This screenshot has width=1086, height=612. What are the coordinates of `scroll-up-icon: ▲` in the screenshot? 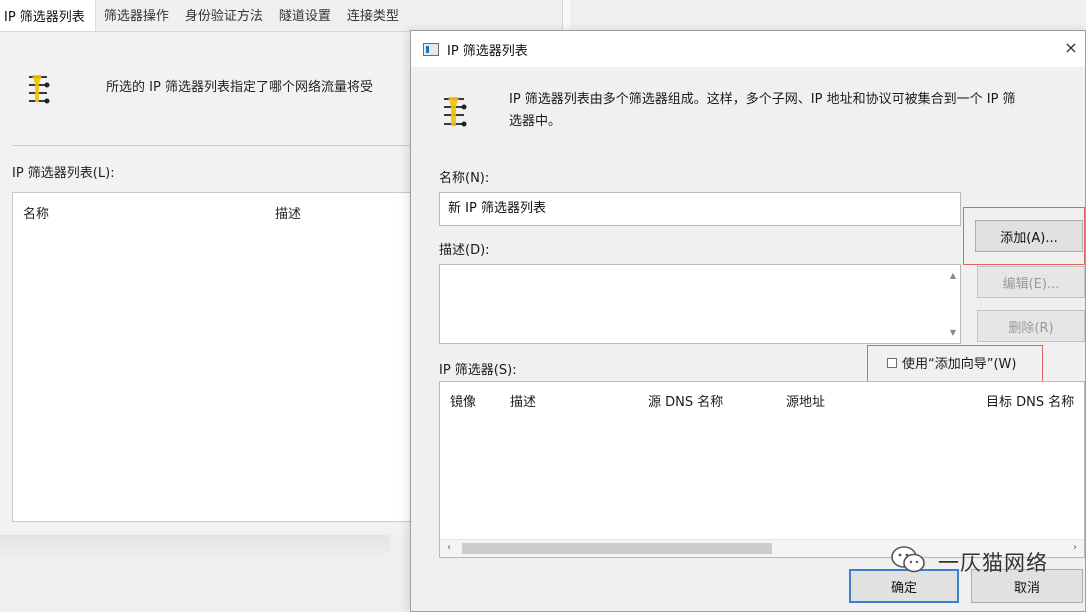 It's located at (953, 275).